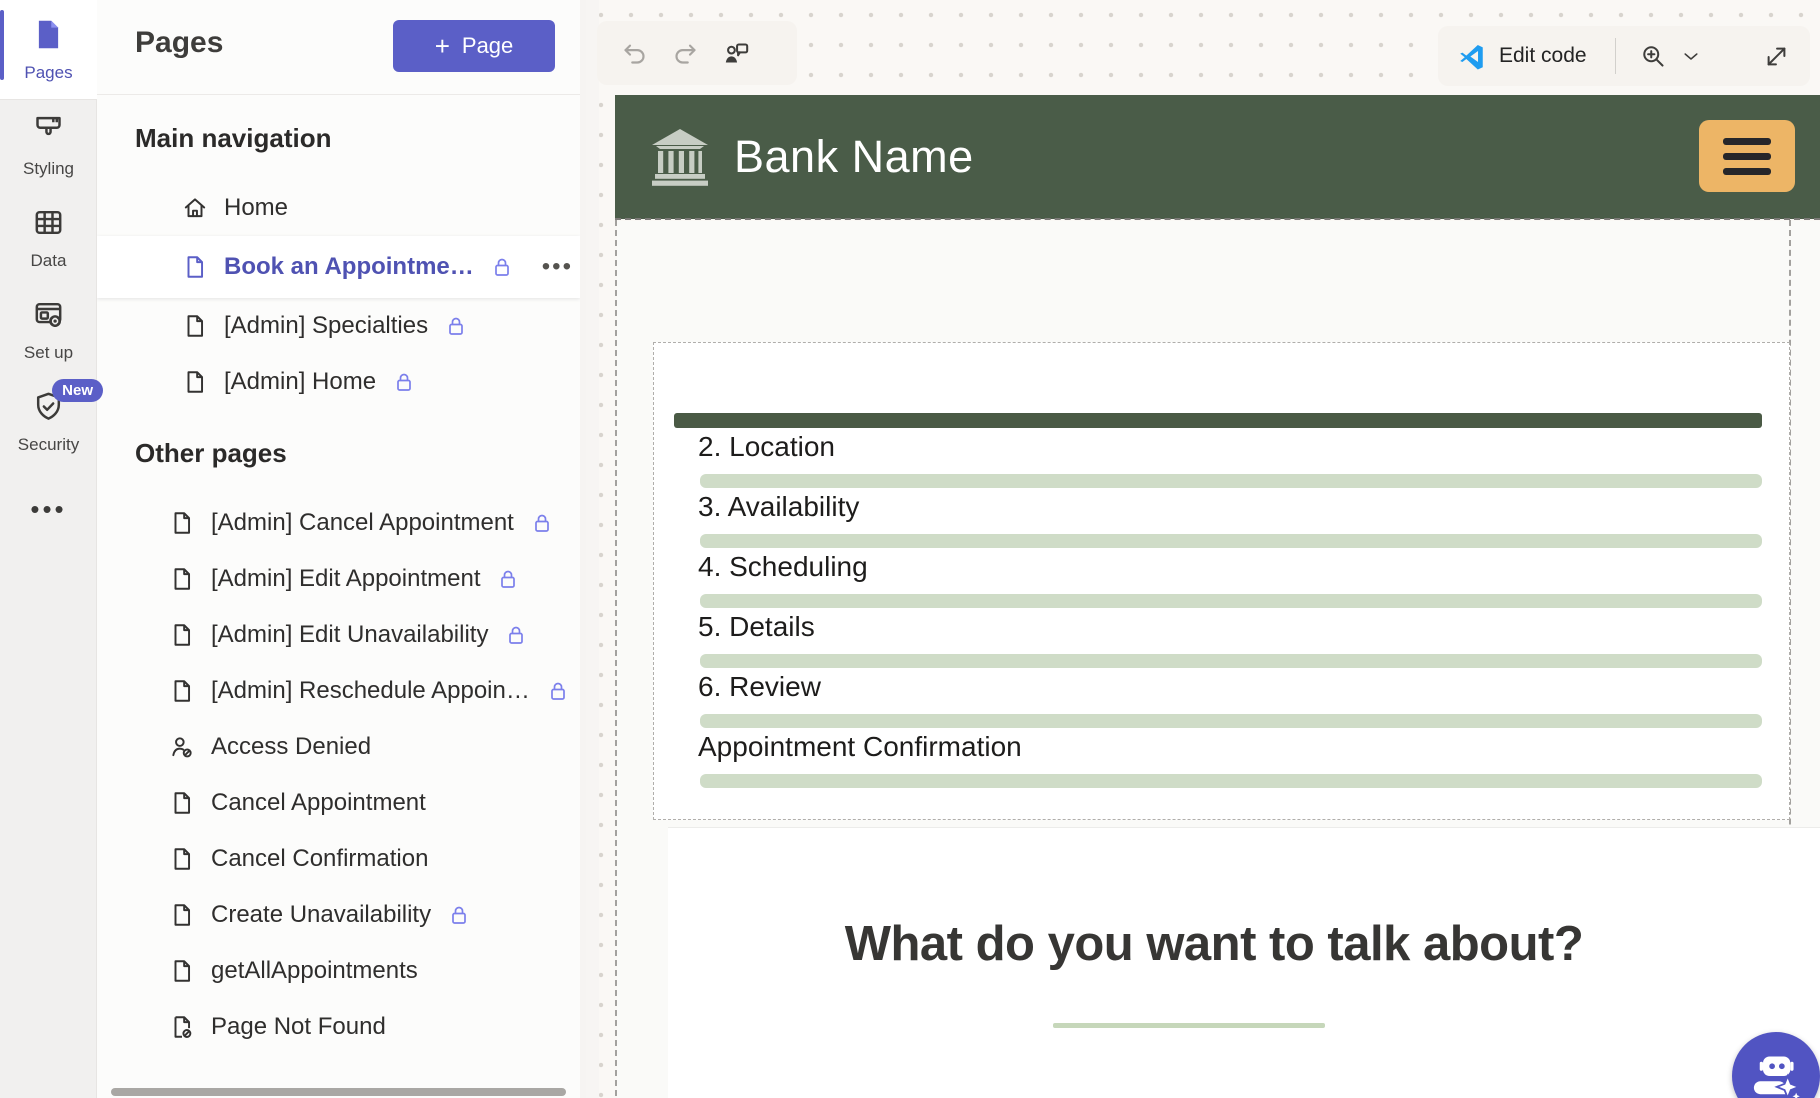 The width and height of the screenshot is (1820, 1098). I want to click on page-list-item: Create Unavailability, so click(338, 915).